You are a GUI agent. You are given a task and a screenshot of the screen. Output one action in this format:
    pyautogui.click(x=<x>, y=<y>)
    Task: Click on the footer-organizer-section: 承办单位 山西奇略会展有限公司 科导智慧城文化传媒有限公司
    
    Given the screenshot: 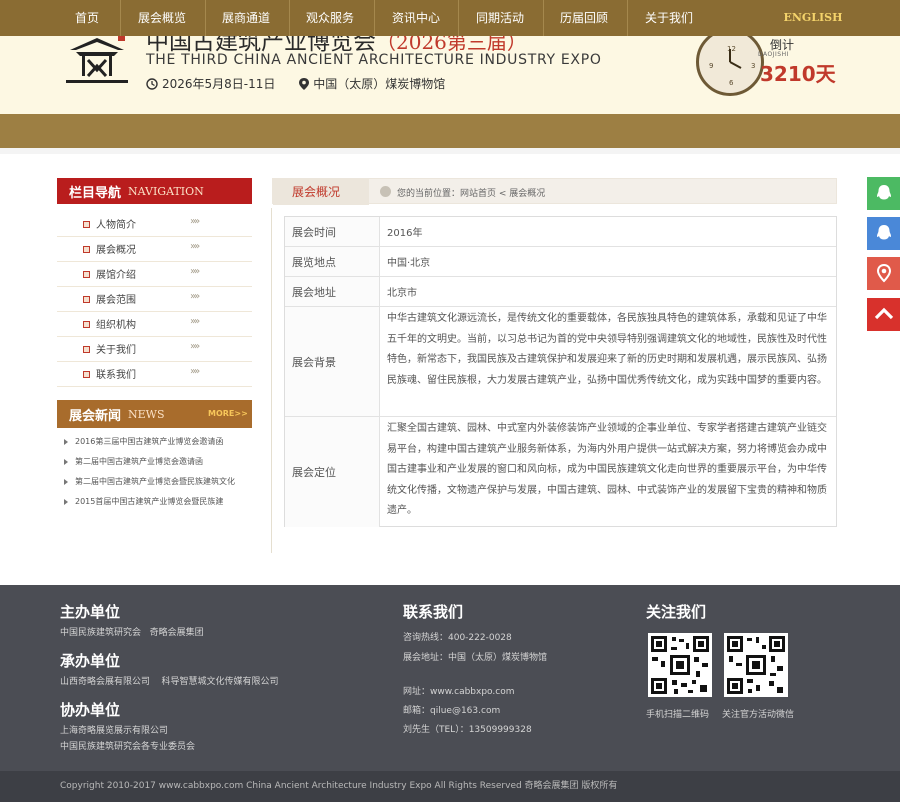 What is the action you would take?
    pyautogui.click(x=169, y=670)
    